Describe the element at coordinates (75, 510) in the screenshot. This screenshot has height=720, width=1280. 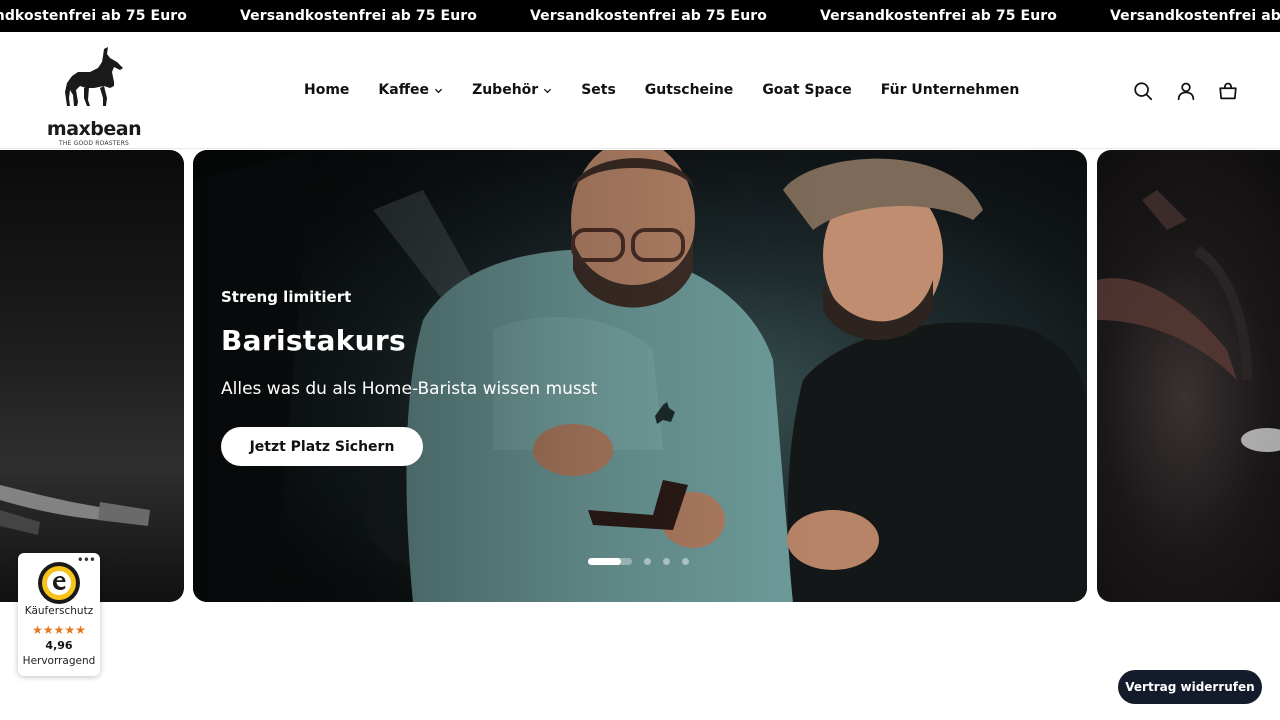
I see `previous-slide-art` at that location.